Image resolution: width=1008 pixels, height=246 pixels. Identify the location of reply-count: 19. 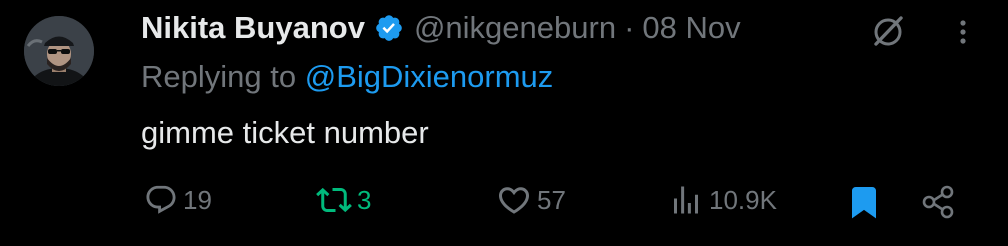
(197, 199).